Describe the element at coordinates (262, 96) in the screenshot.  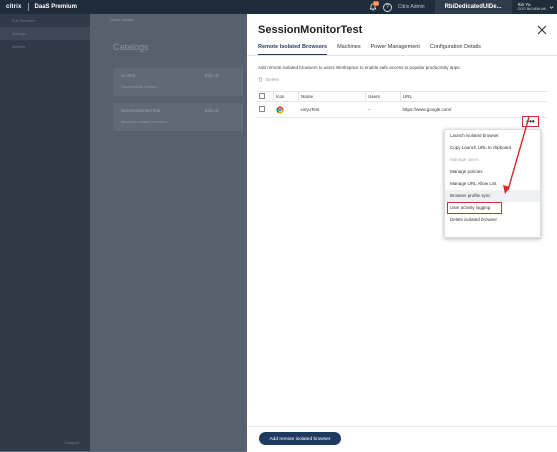
I see `select-all-checkbox` at that location.